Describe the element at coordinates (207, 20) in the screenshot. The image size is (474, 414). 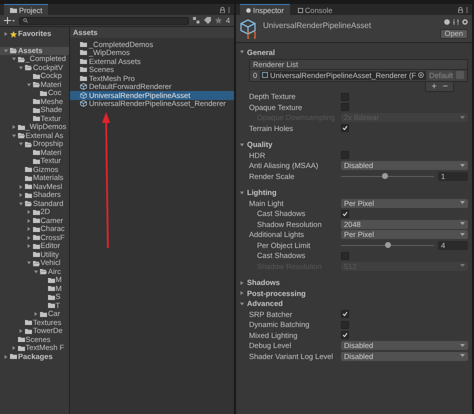
I see `tag-icon` at that location.